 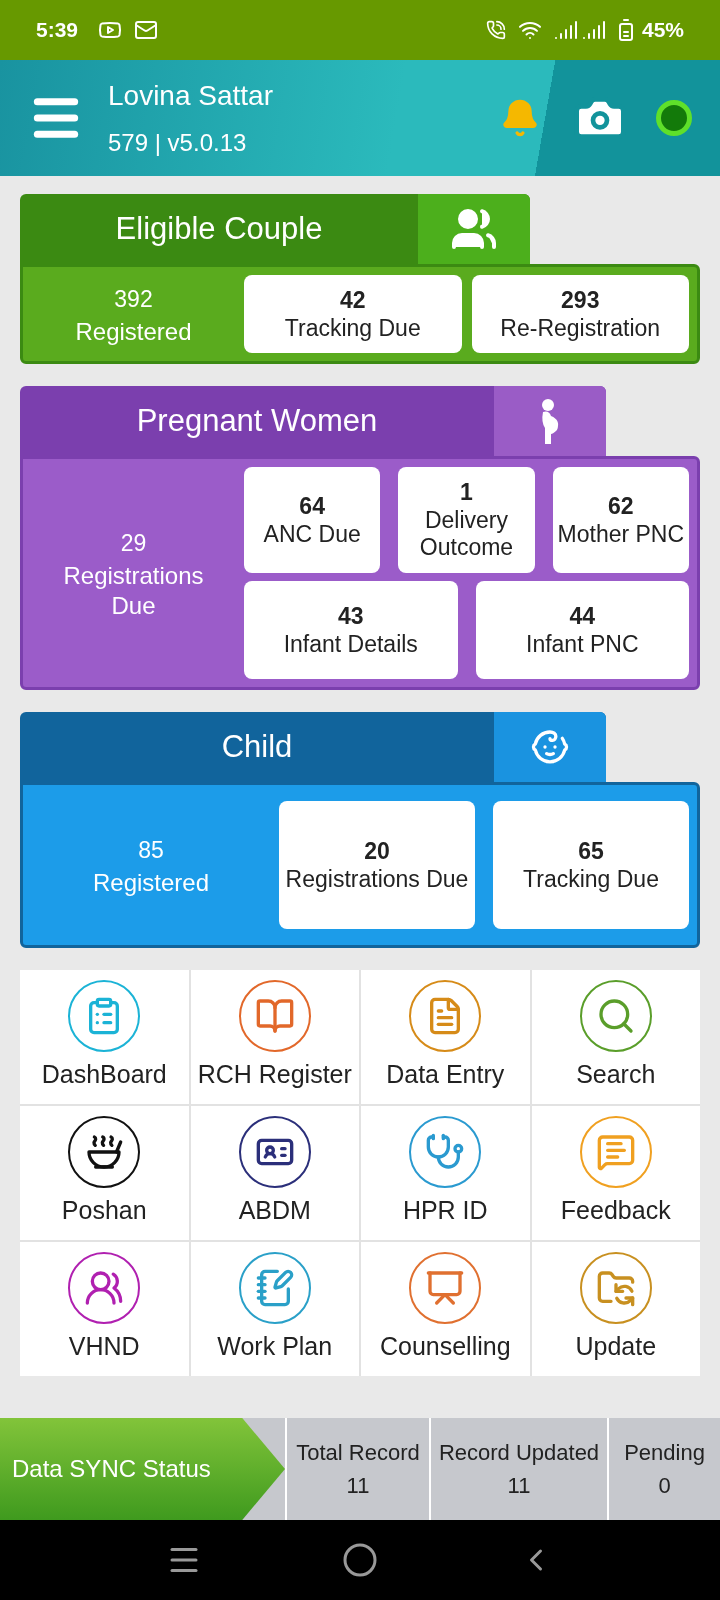 I want to click on menu-tile: RCH Register, so click(x=274, y=1037).